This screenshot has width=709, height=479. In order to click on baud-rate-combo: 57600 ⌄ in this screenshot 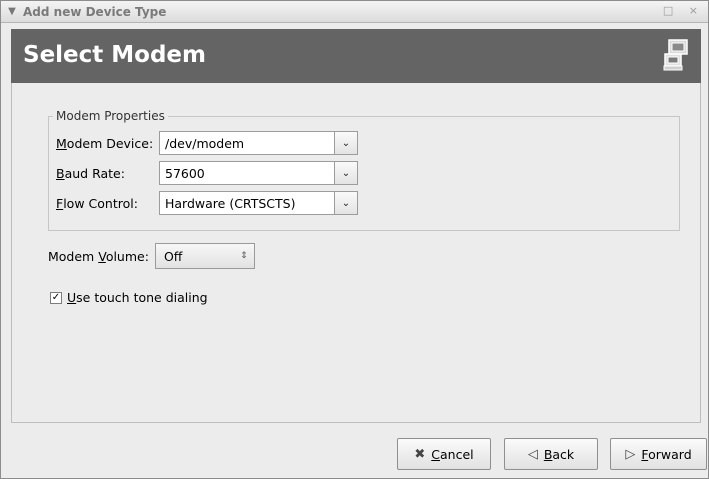, I will do `click(258, 173)`.